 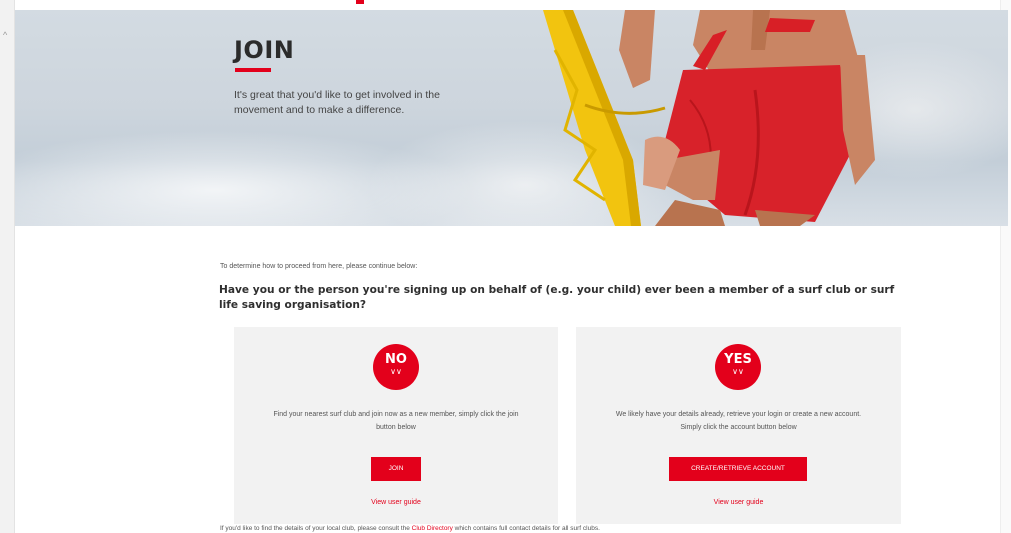 What do you see at coordinates (5, 35) in the screenshot?
I see `scroll-up-icon: ^` at bounding box center [5, 35].